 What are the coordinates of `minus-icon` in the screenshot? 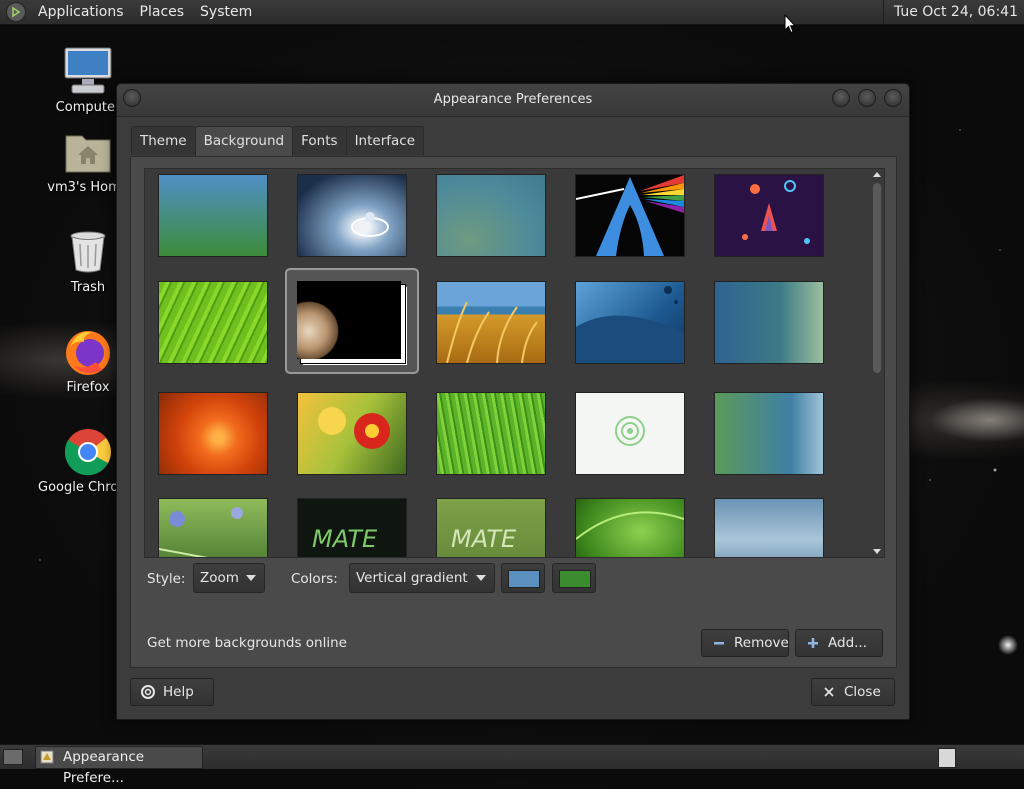 It's located at (719, 643).